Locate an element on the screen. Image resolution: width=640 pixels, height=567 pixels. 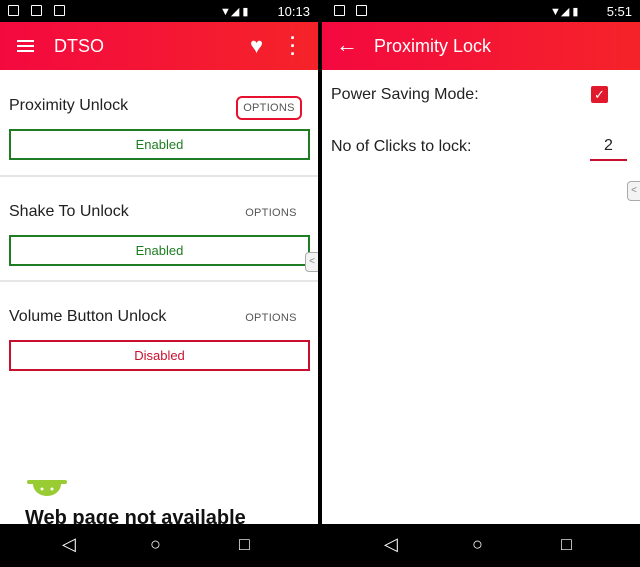
app-toolbar: ← Proximity Lock is located at coordinates (481, 46).